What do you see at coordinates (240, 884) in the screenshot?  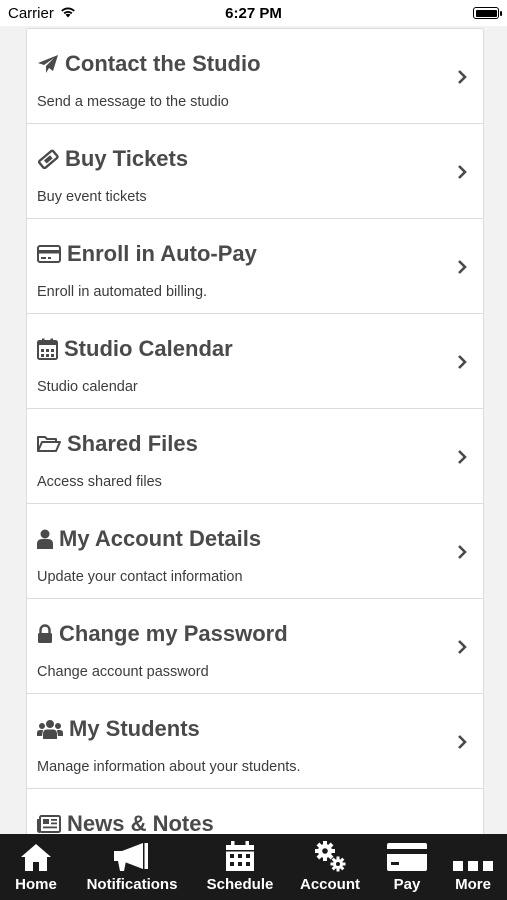 I see `tab-label: Schedule` at bounding box center [240, 884].